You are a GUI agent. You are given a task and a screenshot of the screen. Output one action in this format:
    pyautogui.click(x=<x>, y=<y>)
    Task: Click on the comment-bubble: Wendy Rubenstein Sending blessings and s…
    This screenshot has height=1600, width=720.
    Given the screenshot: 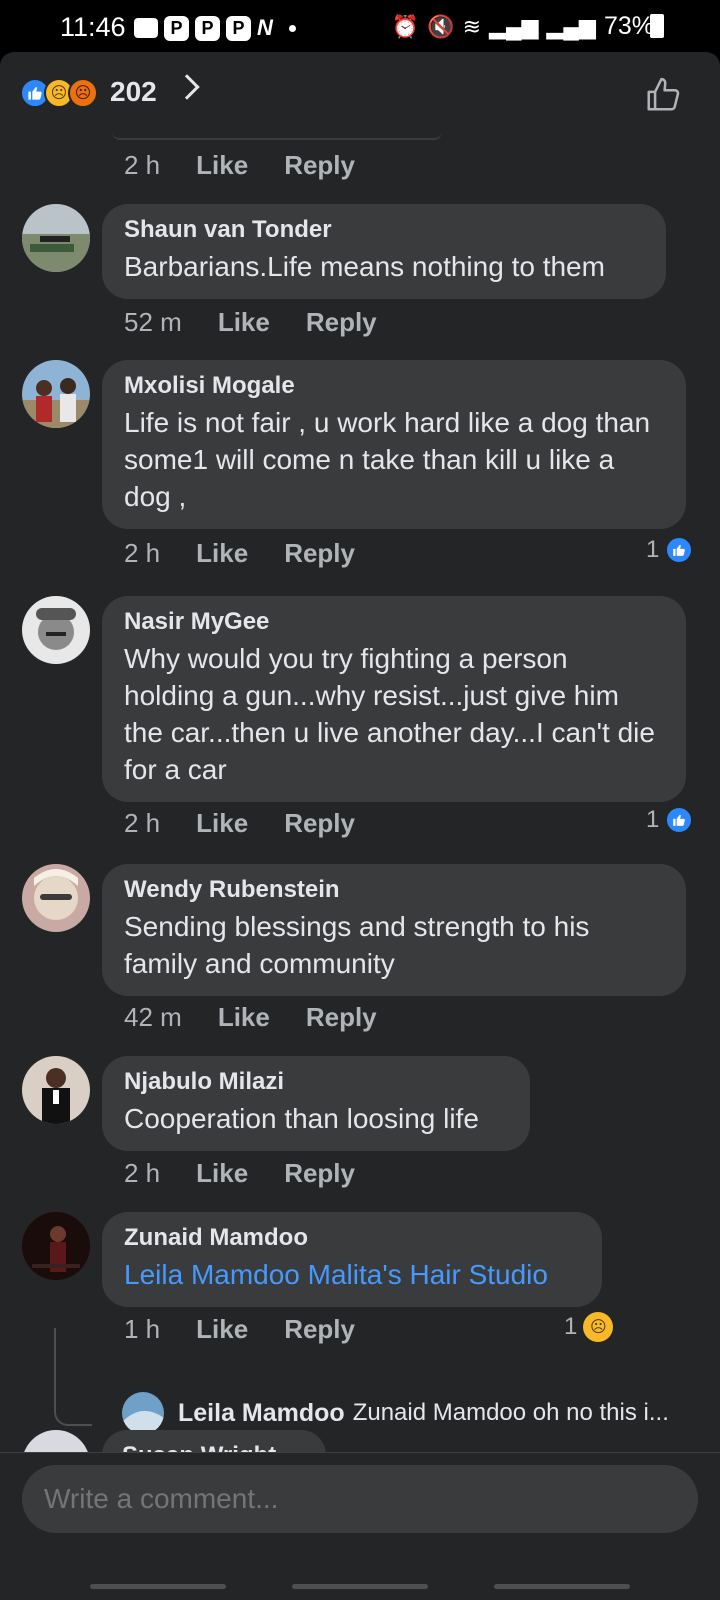 What is the action you would take?
    pyautogui.click(x=394, y=930)
    